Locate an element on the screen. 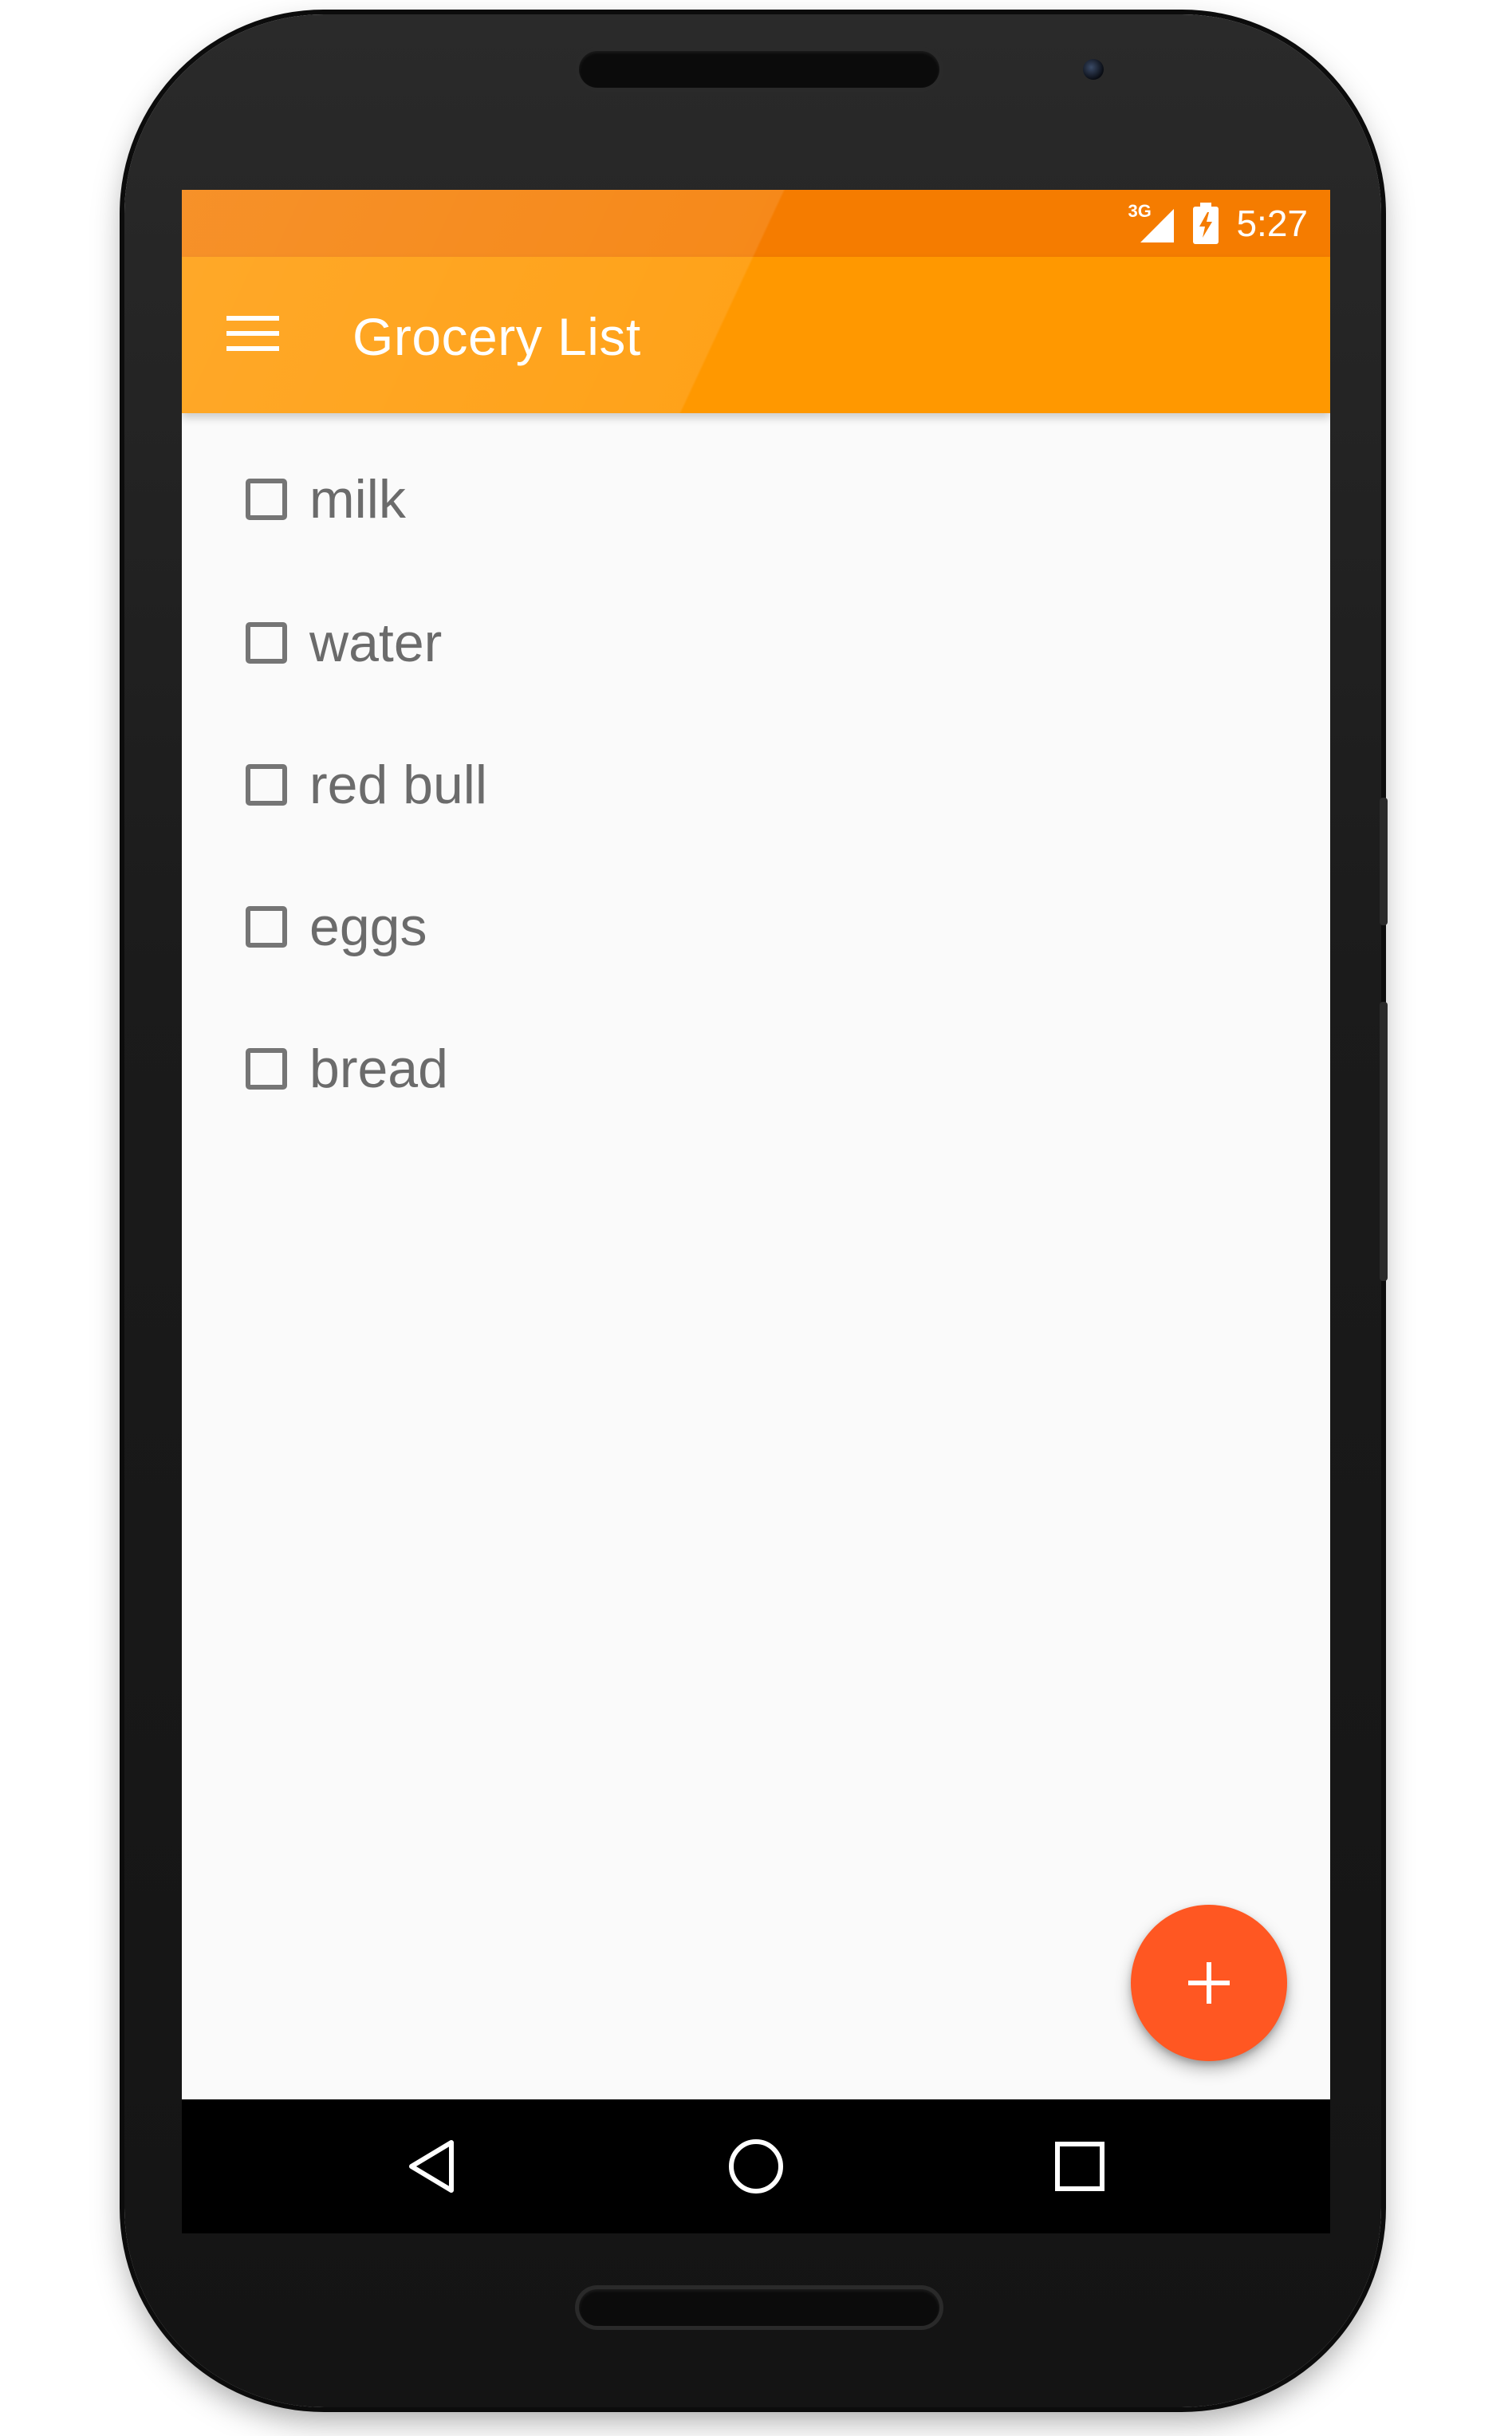 The height and width of the screenshot is (2436, 1512). item-label: red bull is located at coordinates (398, 785).